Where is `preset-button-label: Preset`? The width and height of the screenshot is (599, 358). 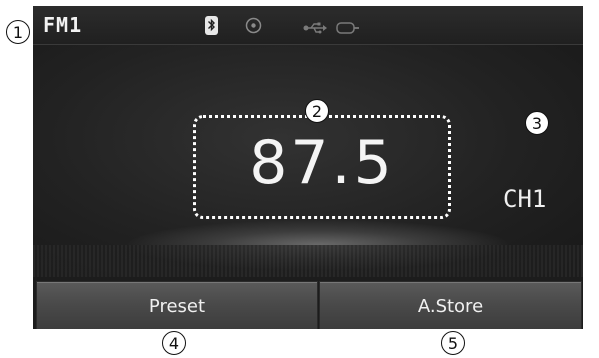
preset-button-label: Preset is located at coordinates (177, 306).